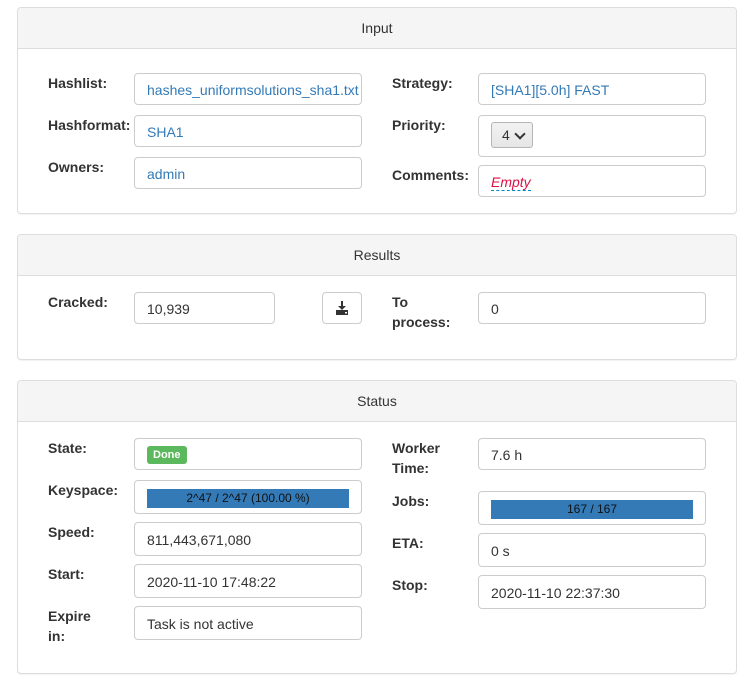 The width and height of the screenshot is (751, 683). What do you see at coordinates (78, 302) in the screenshot?
I see `cracked-label: Cracked:` at bounding box center [78, 302].